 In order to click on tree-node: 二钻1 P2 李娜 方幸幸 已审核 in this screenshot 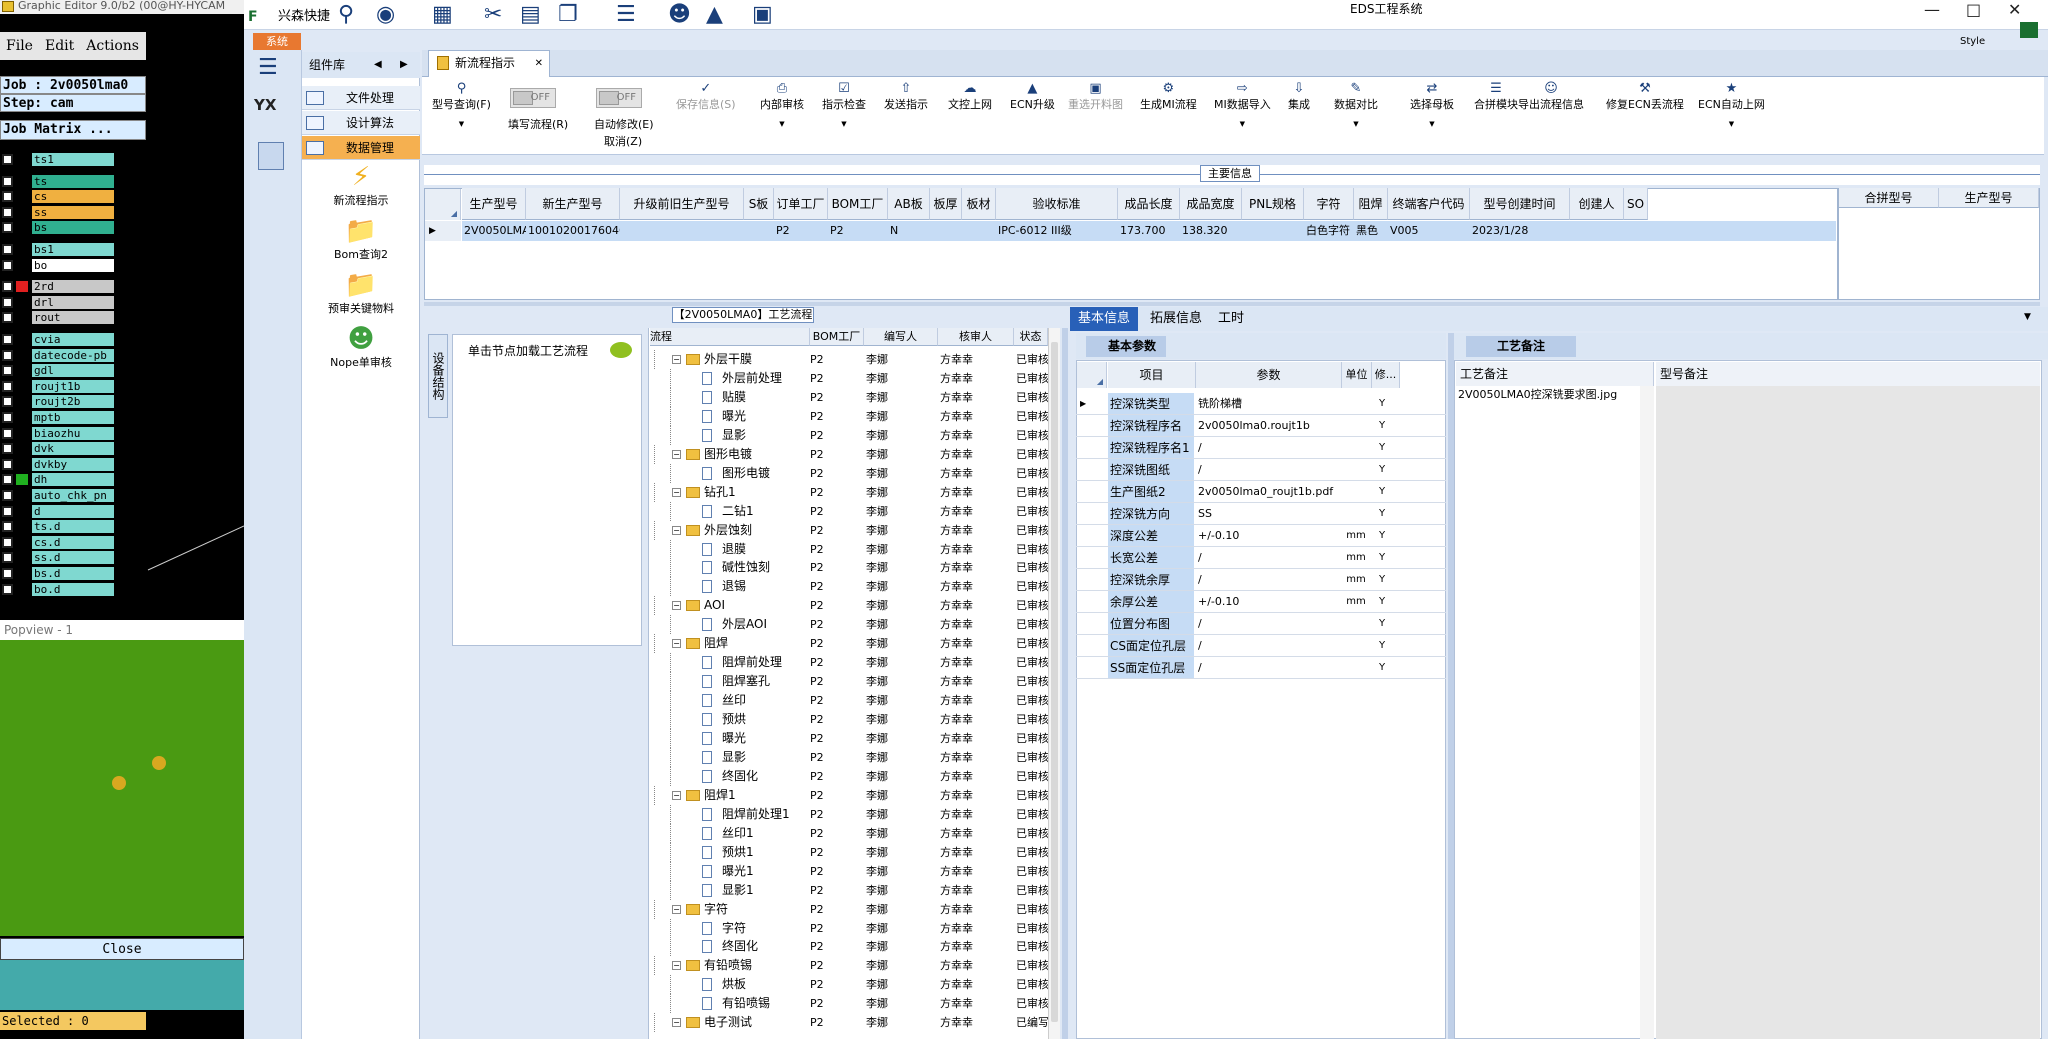, I will do `click(848, 511)`.